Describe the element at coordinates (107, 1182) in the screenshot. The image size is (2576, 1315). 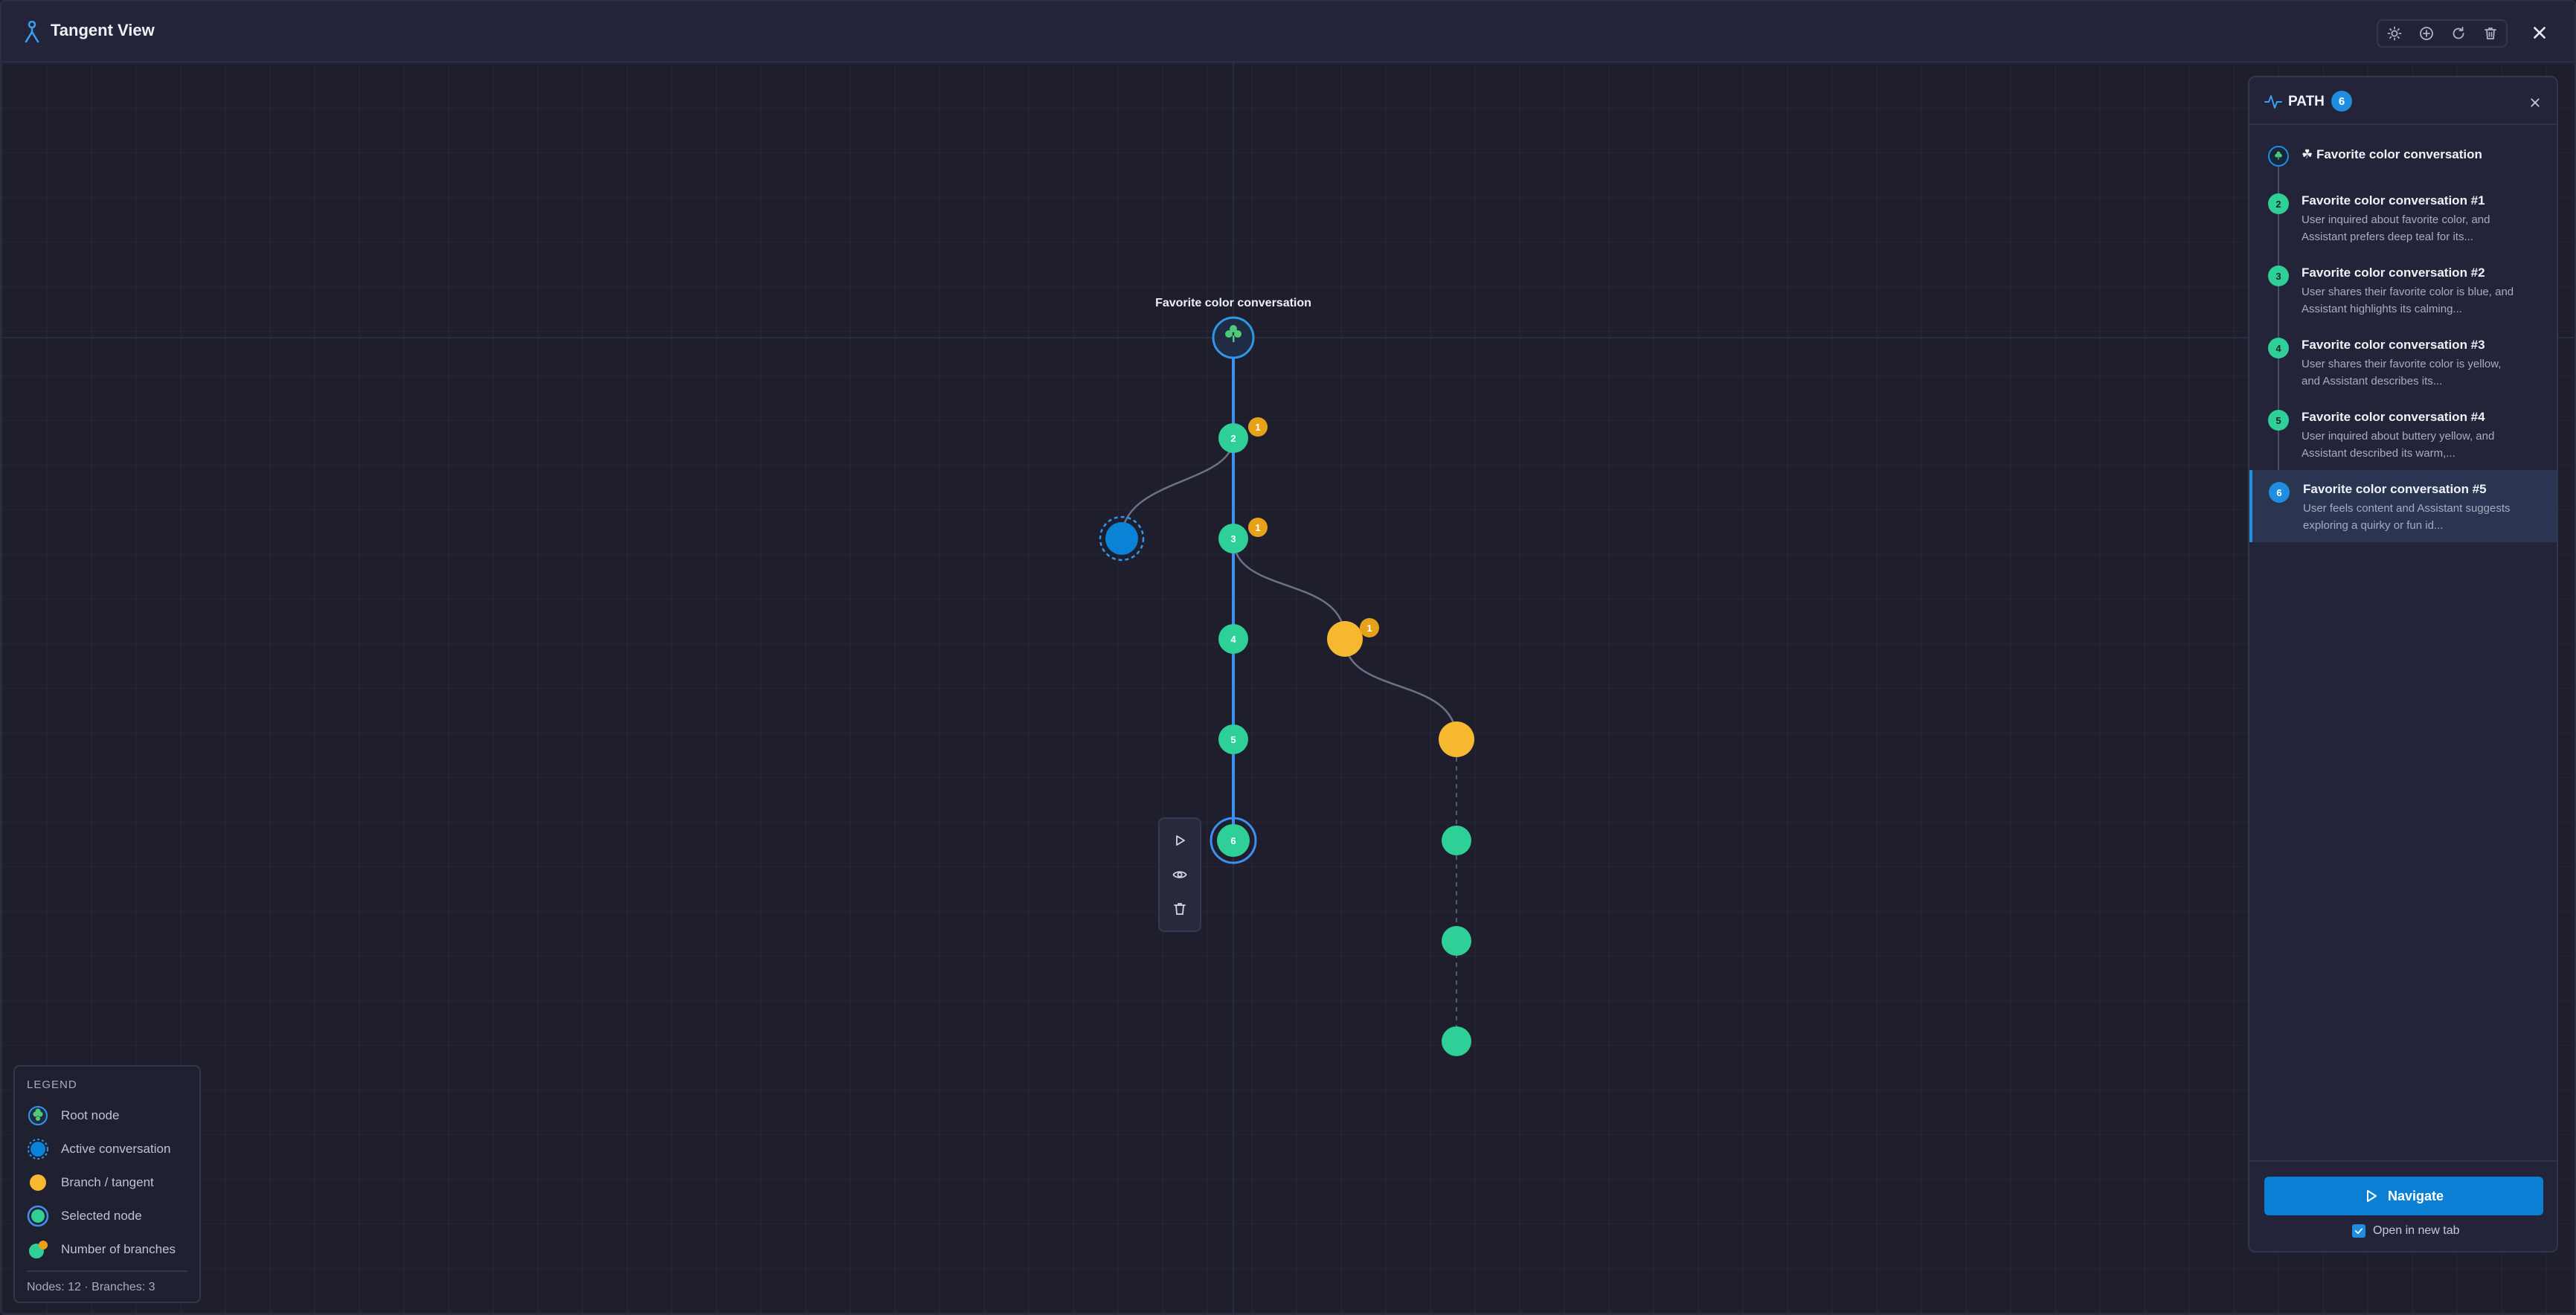
I see `legend-item-branch: Branch / tangent` at that location.